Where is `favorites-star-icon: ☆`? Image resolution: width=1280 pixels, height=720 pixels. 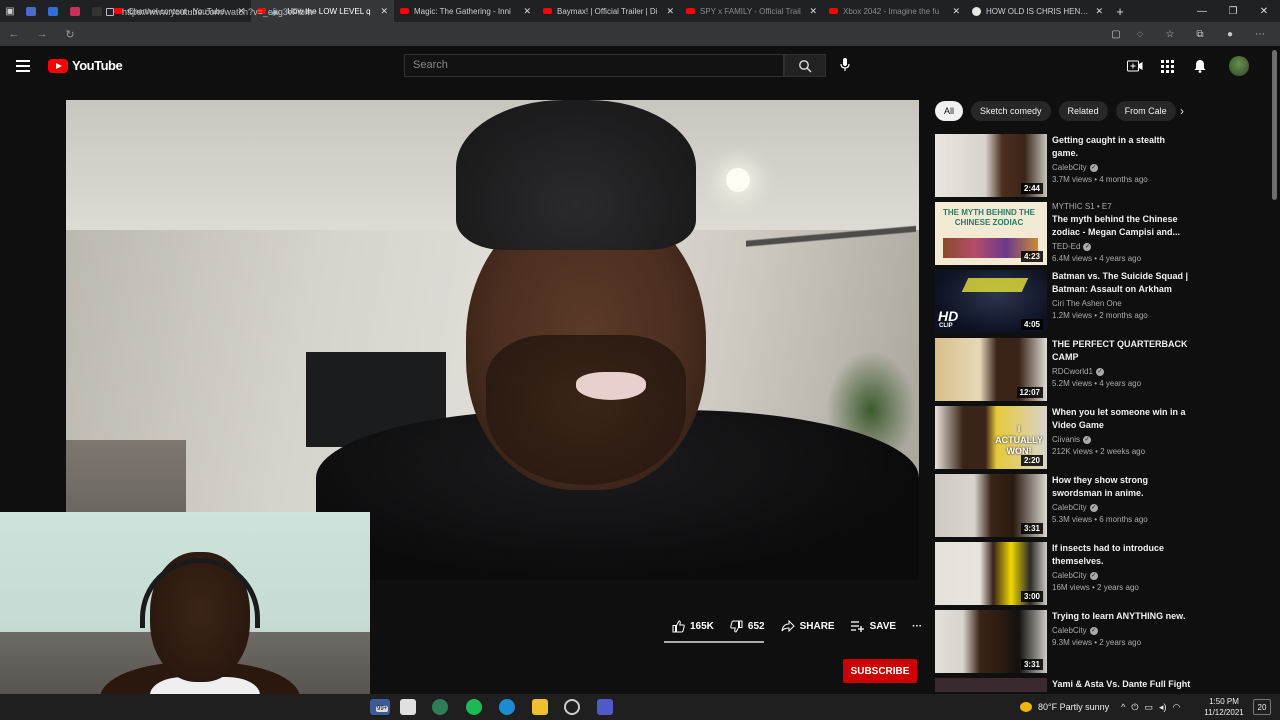
favorites-star-icon: ☆ is located at coordinates (1170, 34).